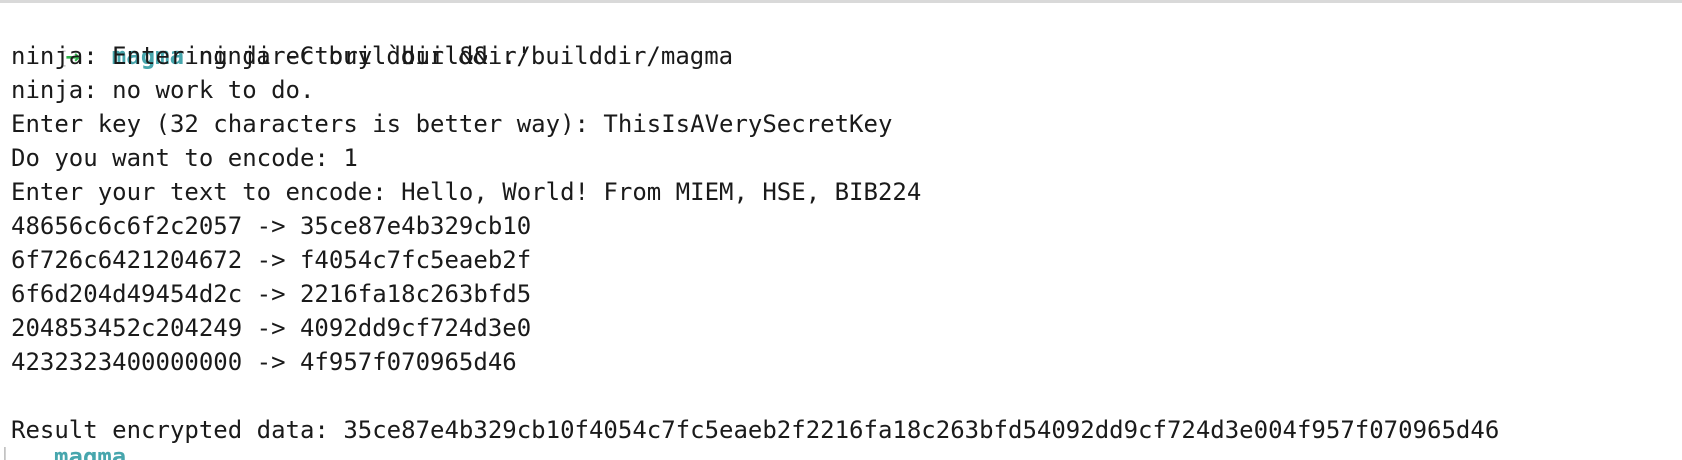 The height and width of the screenshot is (460, 1682). What do you see at coordinates (271, 226) in the screenshot?
I see `output-line: 48656c6c6f2c2057 -> 35ce87e4b329cb10` at bounding box center [271, 226].